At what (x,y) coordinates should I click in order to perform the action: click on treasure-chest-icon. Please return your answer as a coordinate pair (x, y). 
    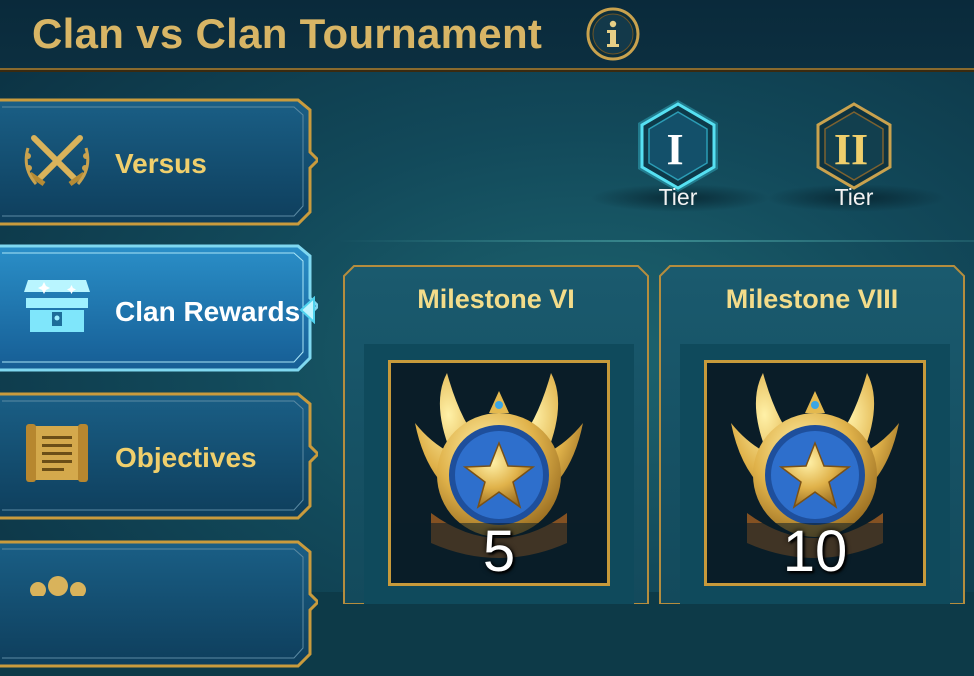
    Looking at the image, I should click on (57, 306).